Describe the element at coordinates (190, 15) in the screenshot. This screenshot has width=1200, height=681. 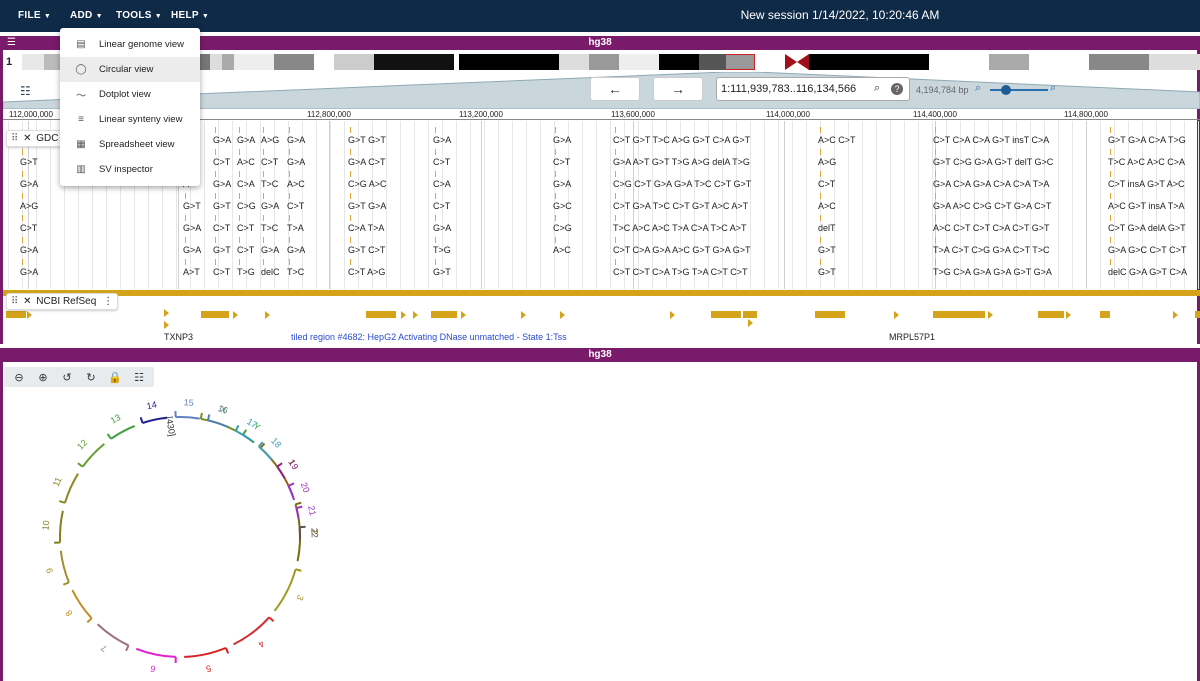
I see `help-menu: HELP ▼` at that location.